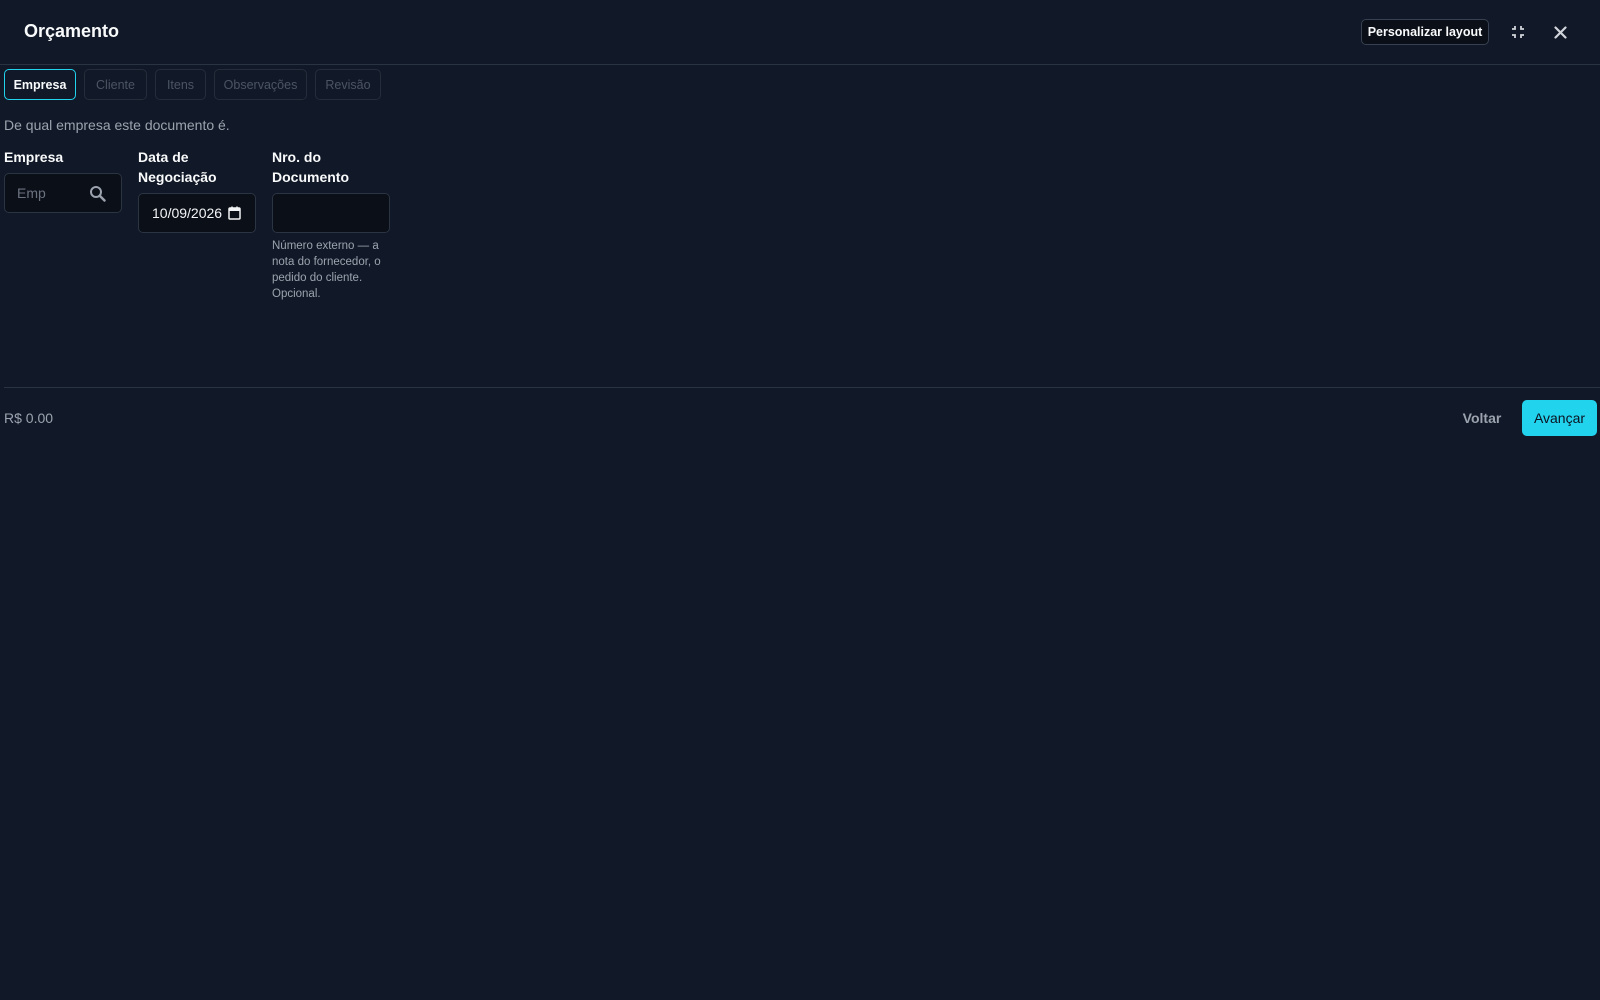  Describe the element at coordinates (177, 167) in the screenshot. I see `data-negociacao-label: Data de Negociação` at that location.